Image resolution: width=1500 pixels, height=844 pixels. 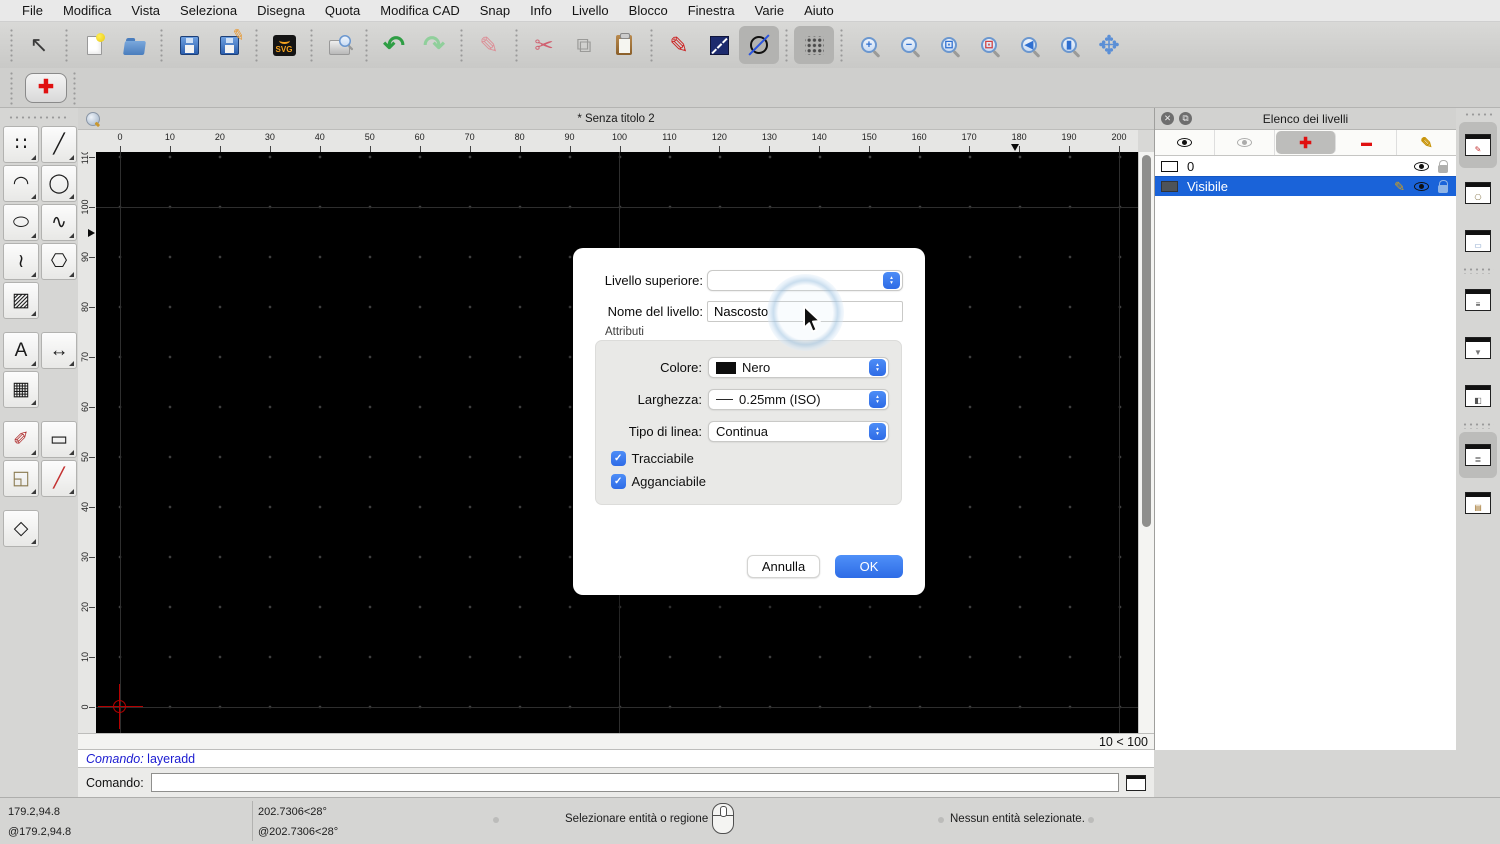 I want to click on tool-polyline-button: ≀, so click(x=21, y=261).